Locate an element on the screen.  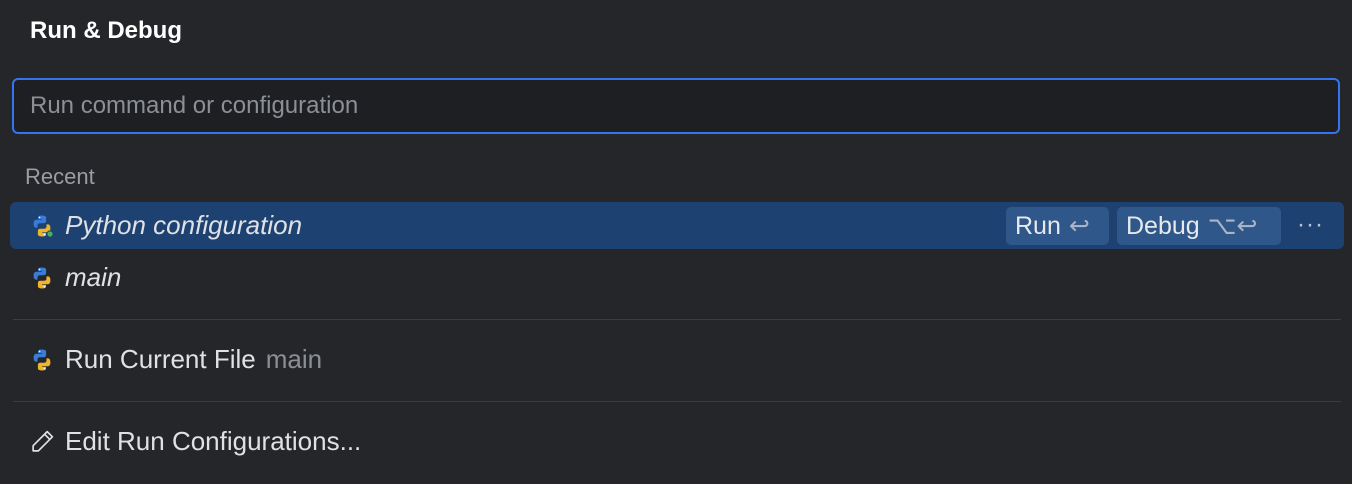
run-button: Run ↩ is located at coordinates (1057, 226).